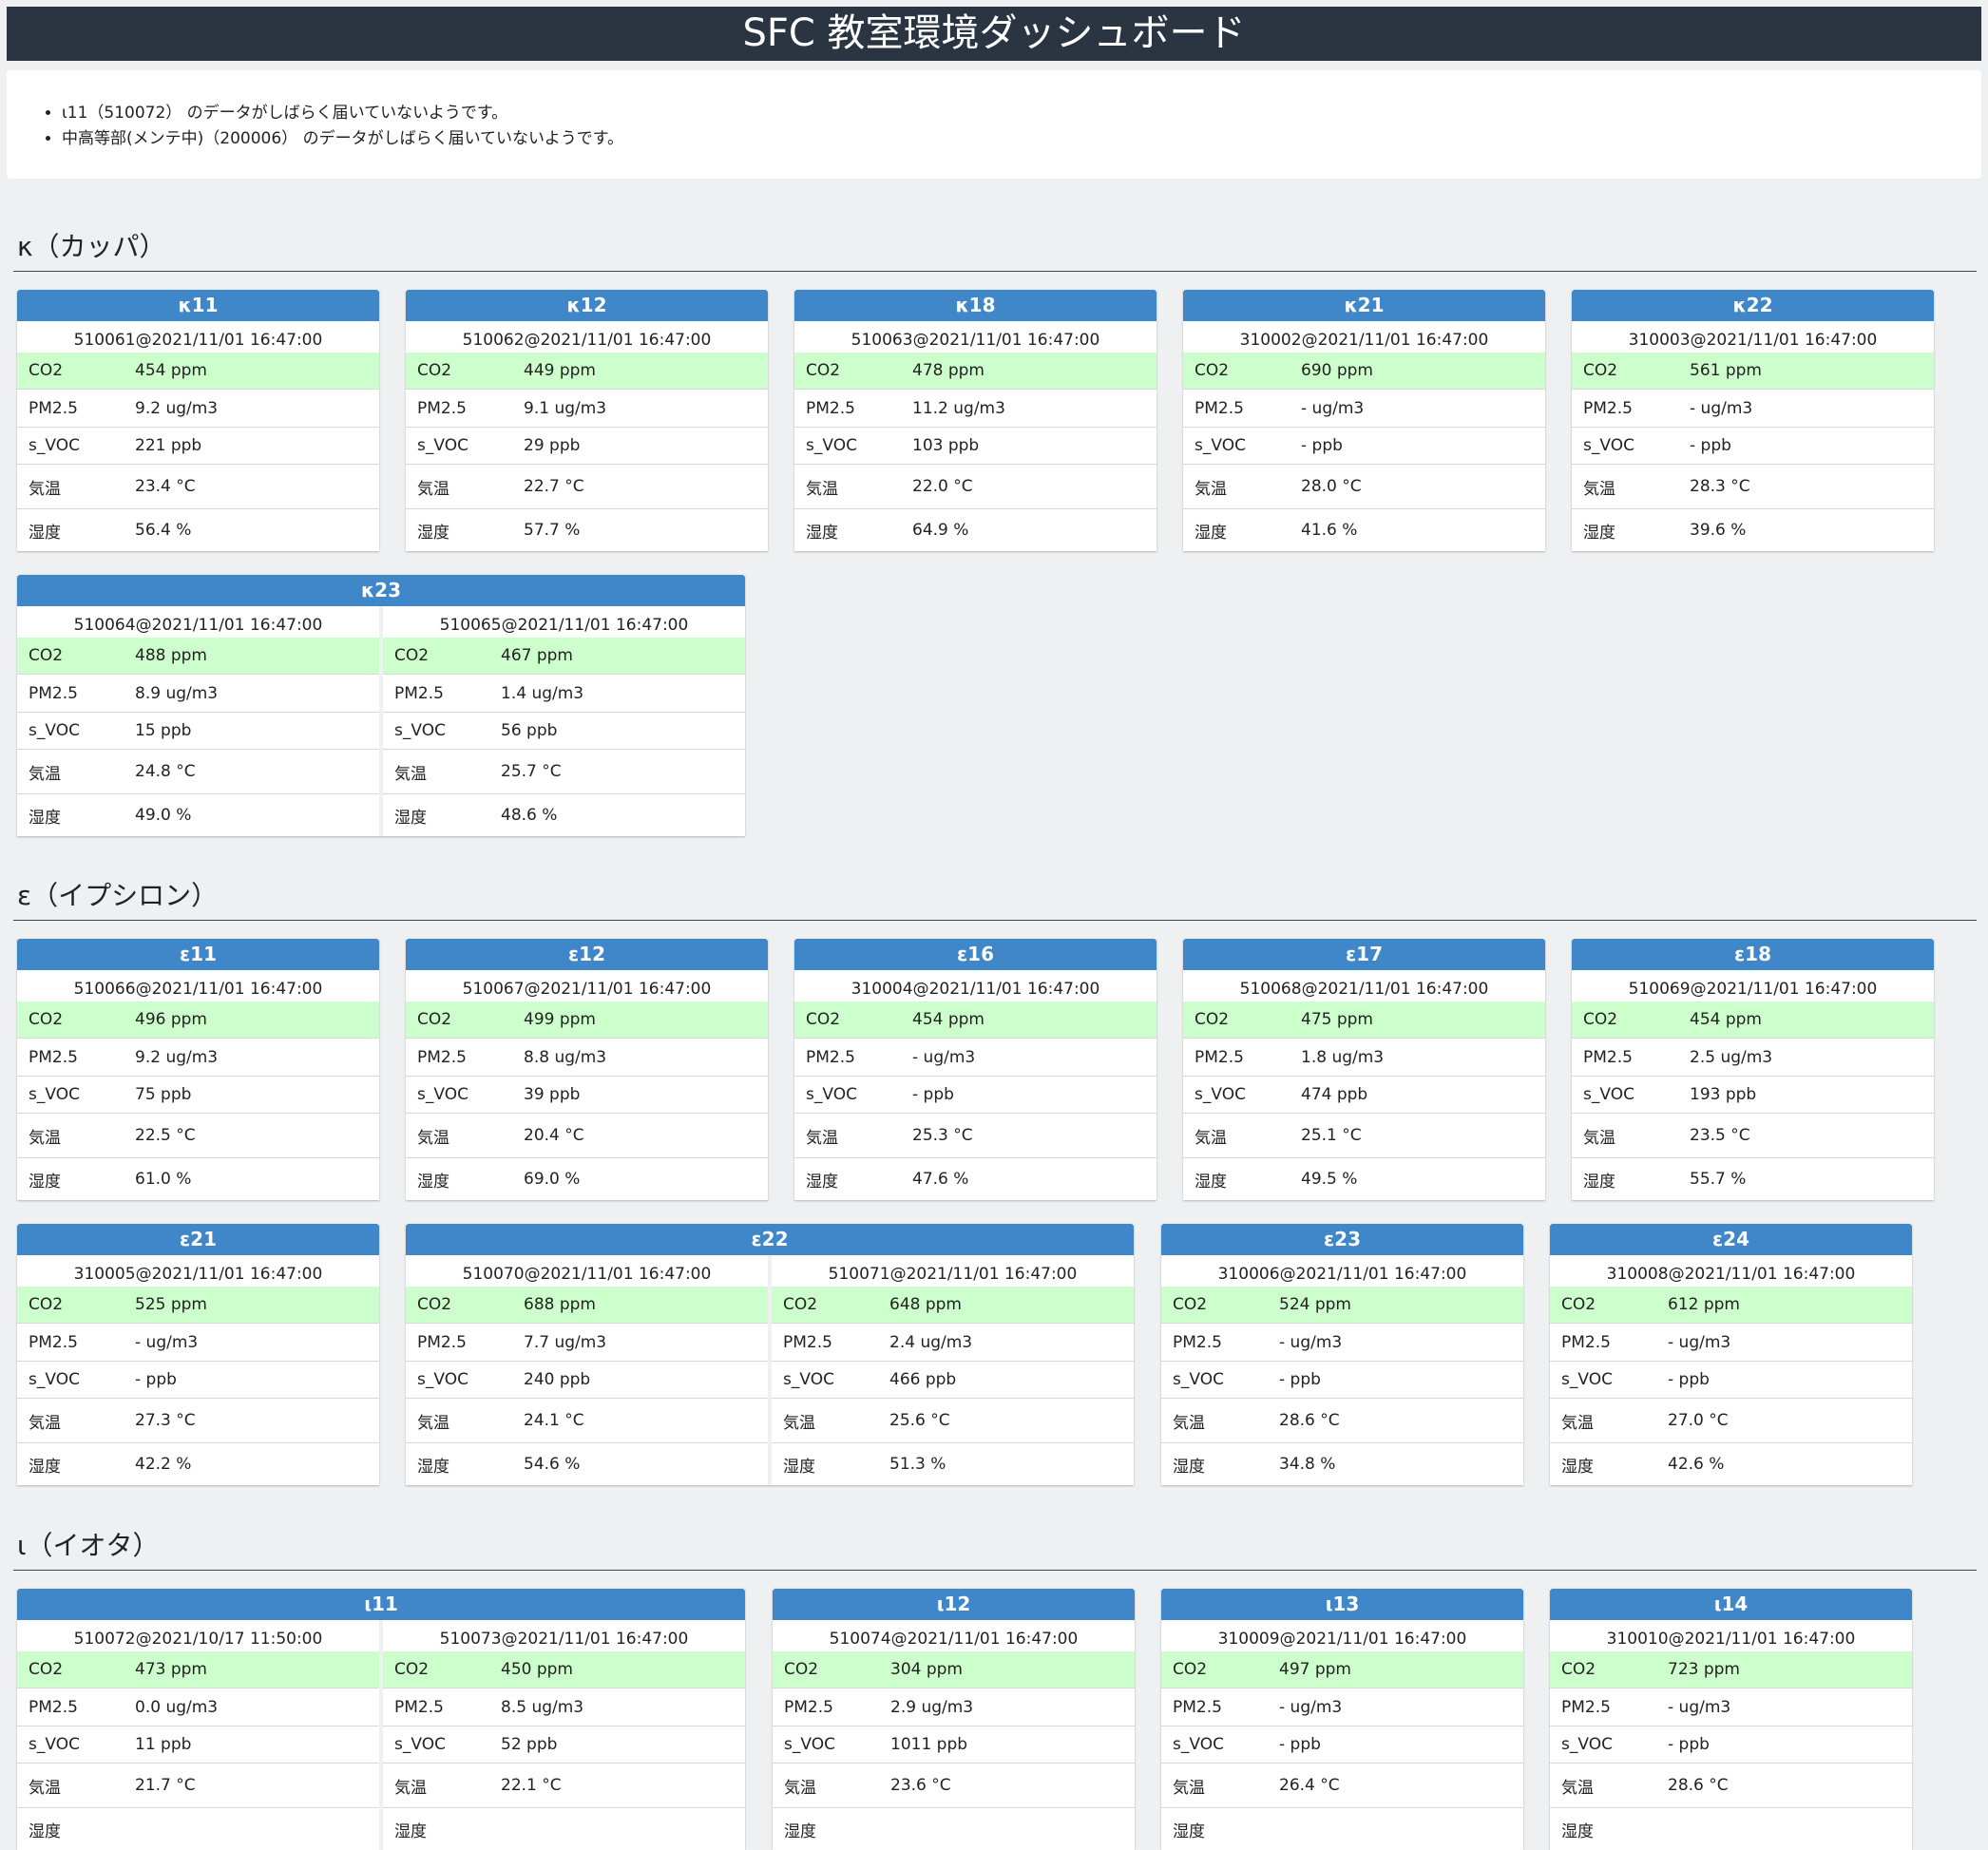 The width and height of the screenshot is (1988, 1850). What do you see at coordinates (198, 1239) in the screenshot?
I see `room-name: ε21` at bounding box center [198, 1239].